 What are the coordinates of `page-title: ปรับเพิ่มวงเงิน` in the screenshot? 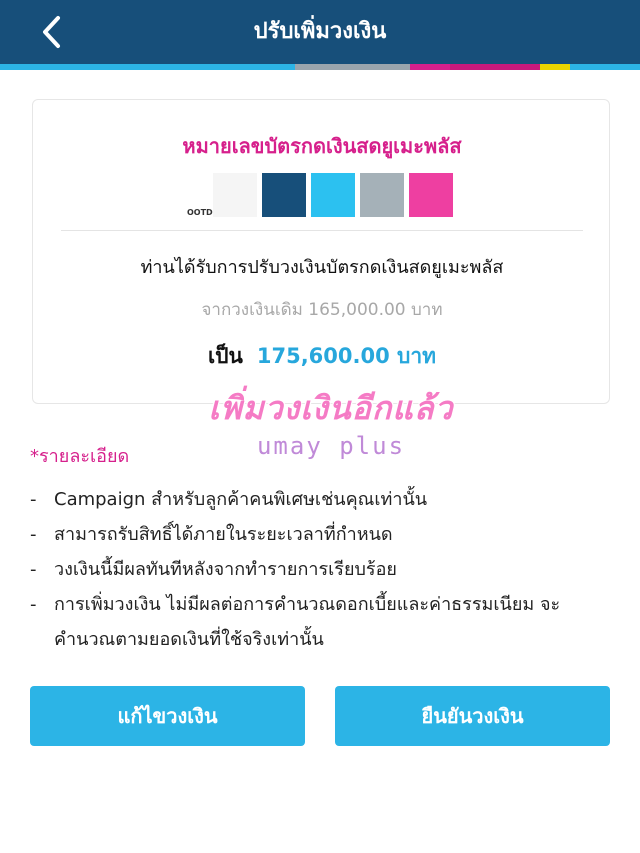 It's located at (320, 31).